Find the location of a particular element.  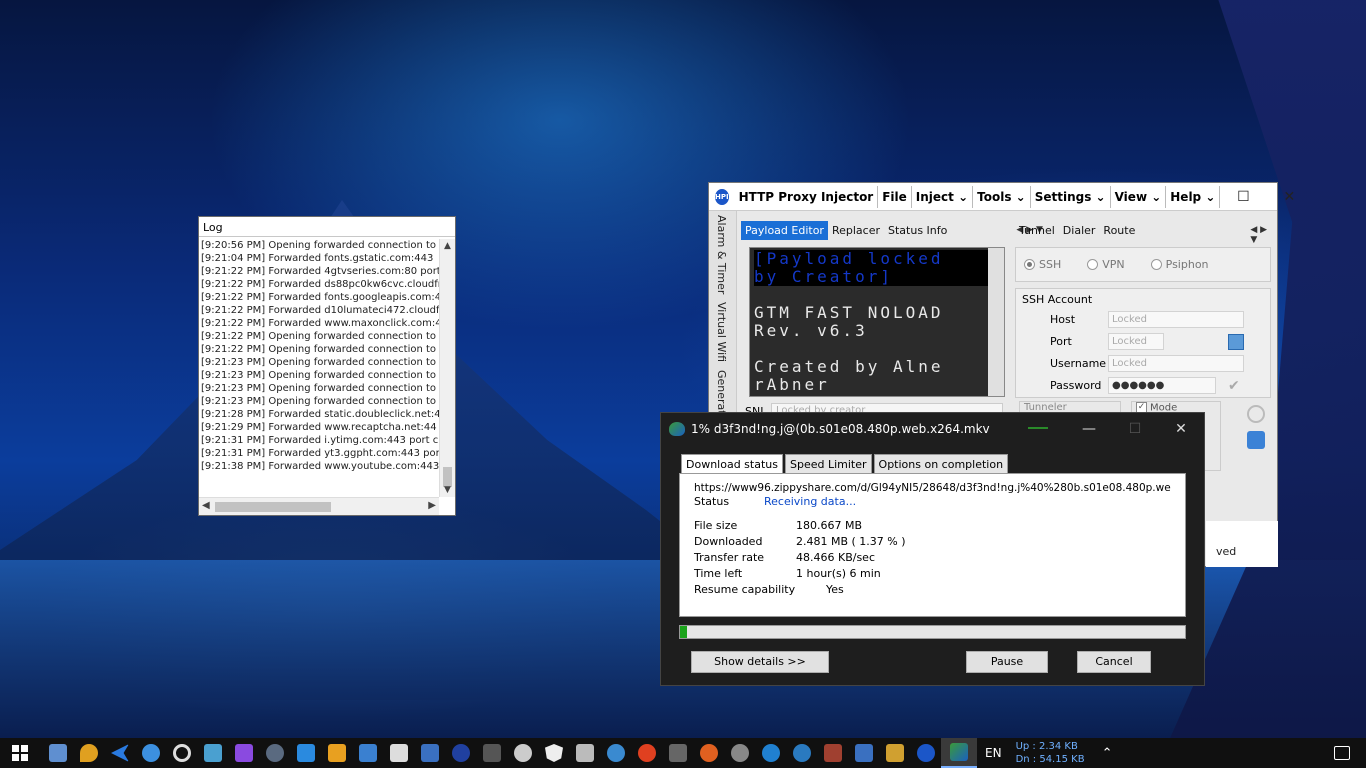

payload-locked-line: by Creator] is located at coordinates (877, 277).